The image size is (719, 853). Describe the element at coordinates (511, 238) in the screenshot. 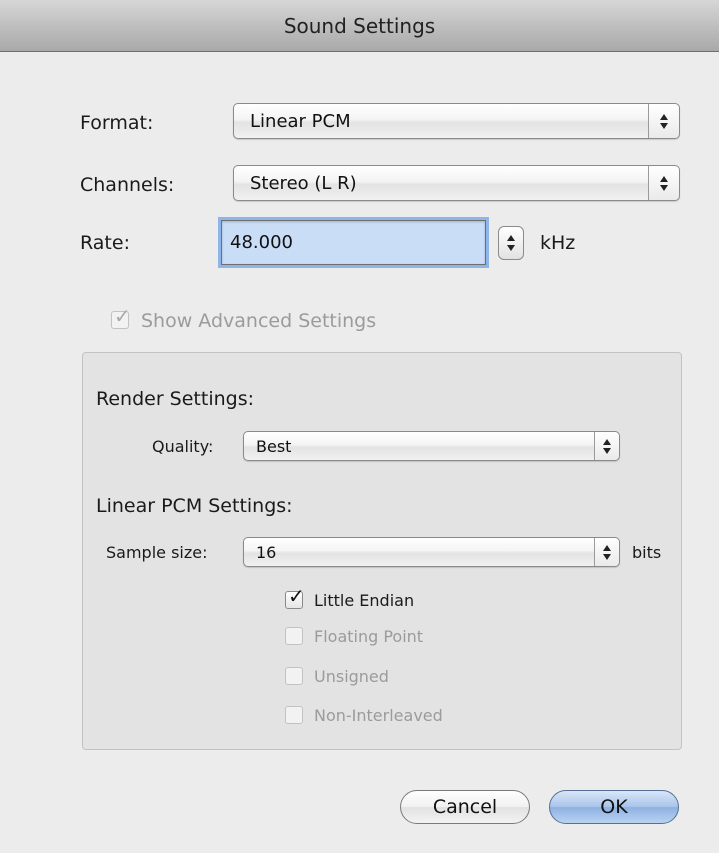

I see `stepper-up-icon` at that location.